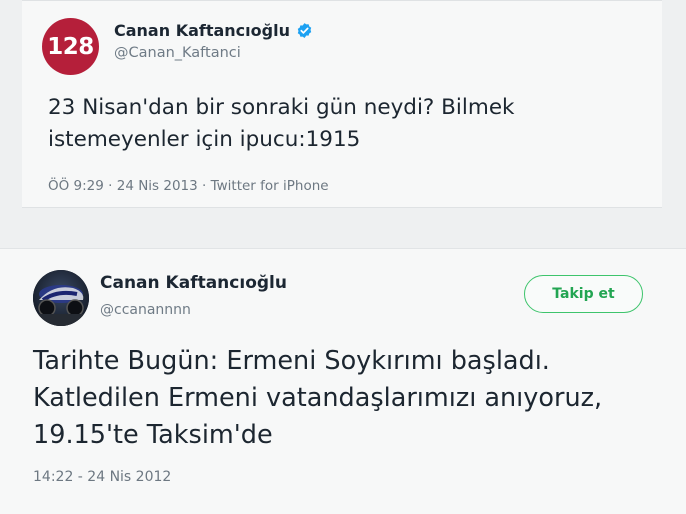  What do you see at coordinates (102, 477) in the screenshot?
I see `tweet-meta: 14:22 - 24 Nis 2012` at bounding box center [102, 477].